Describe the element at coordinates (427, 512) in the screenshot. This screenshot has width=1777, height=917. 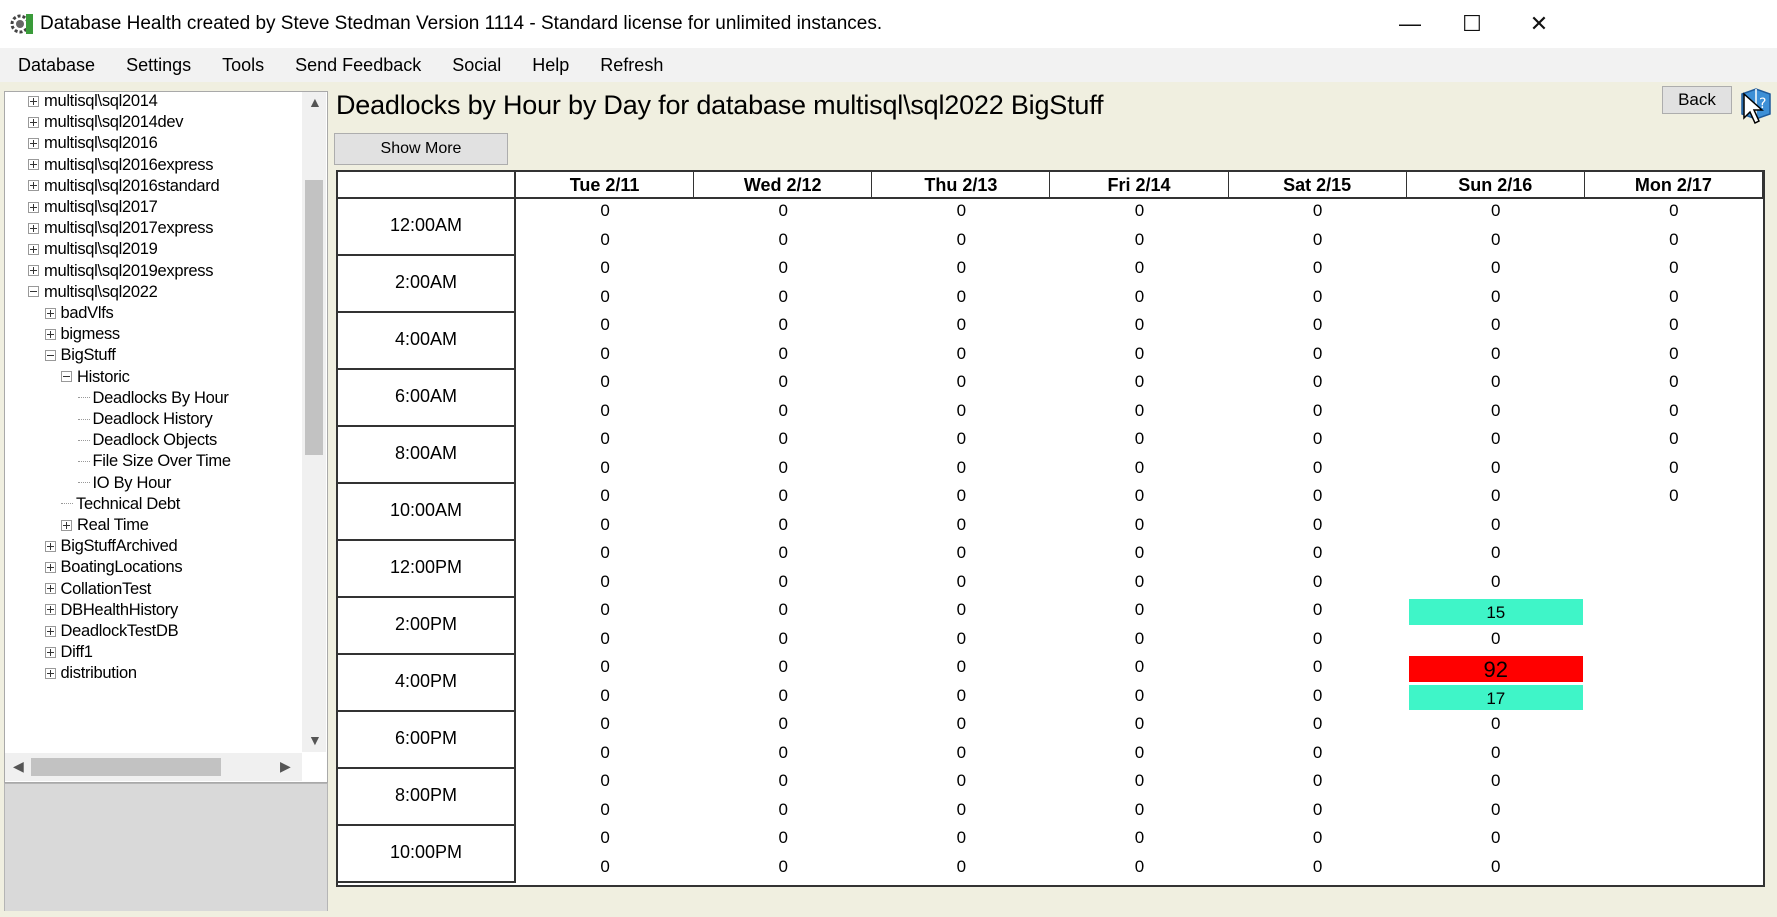
I see `hour-row-label: 10:00AM` at that location.